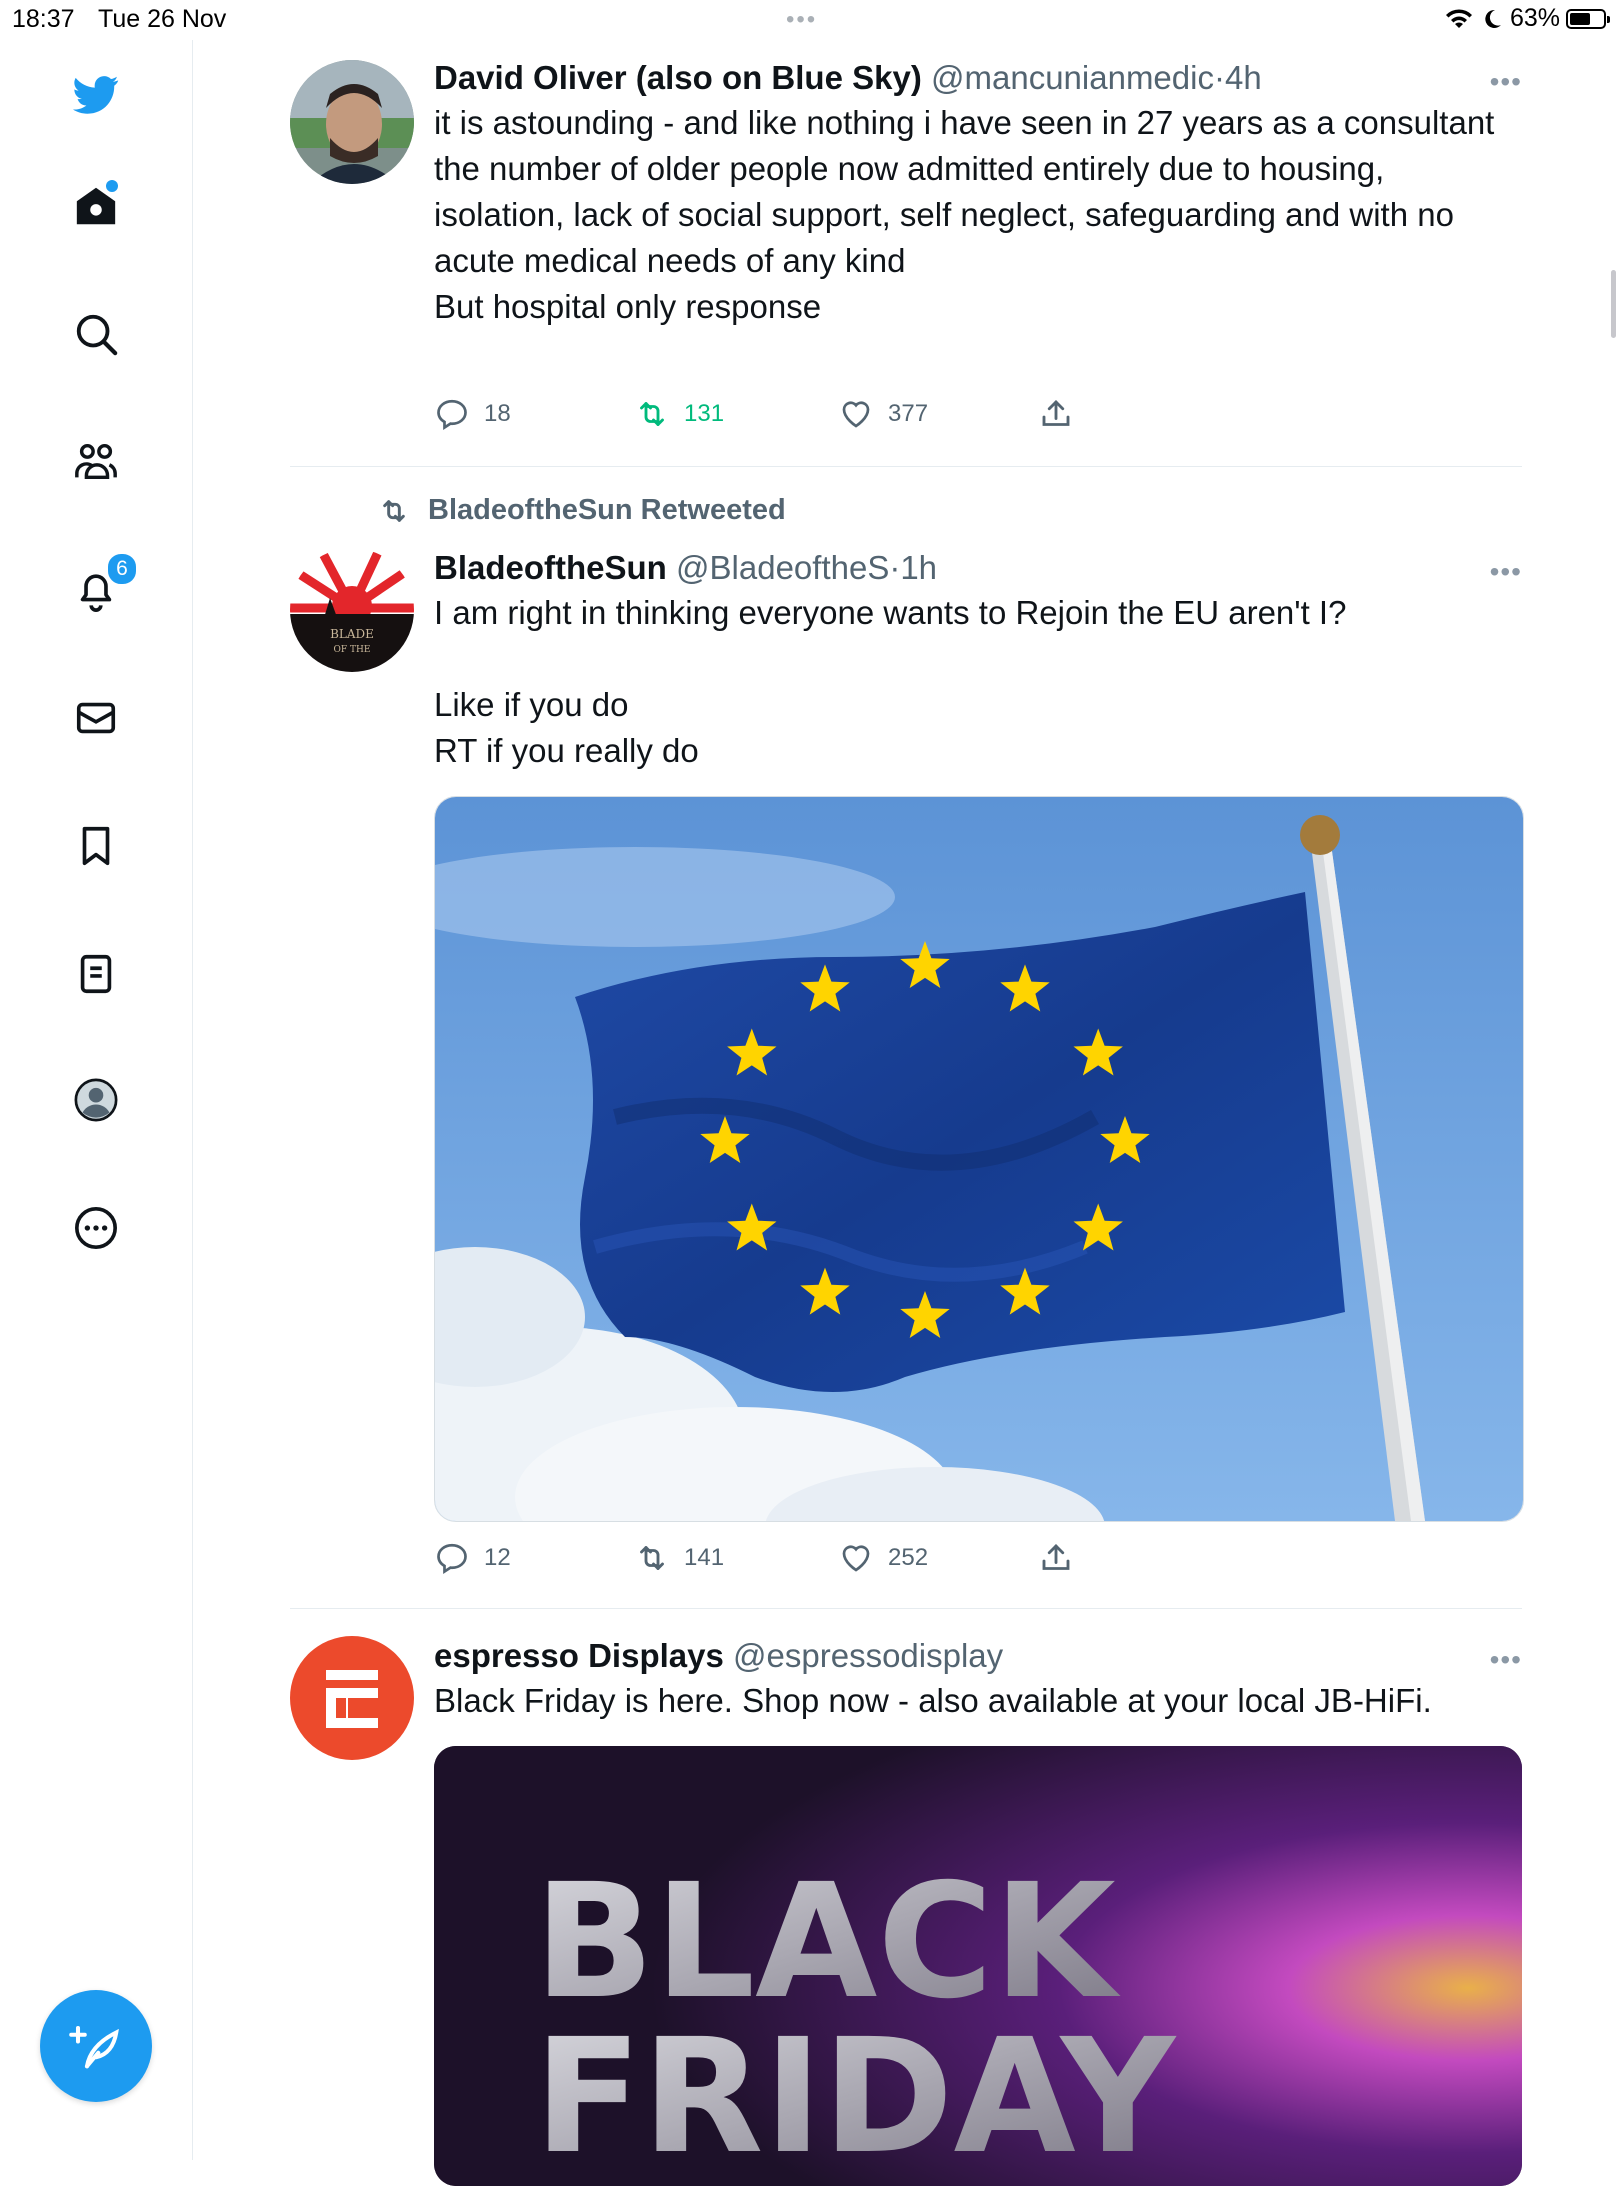  What do you see at coordinates (96, 974) in the screenshot?
I see `lists-icon` at bounding box center [96, 974].